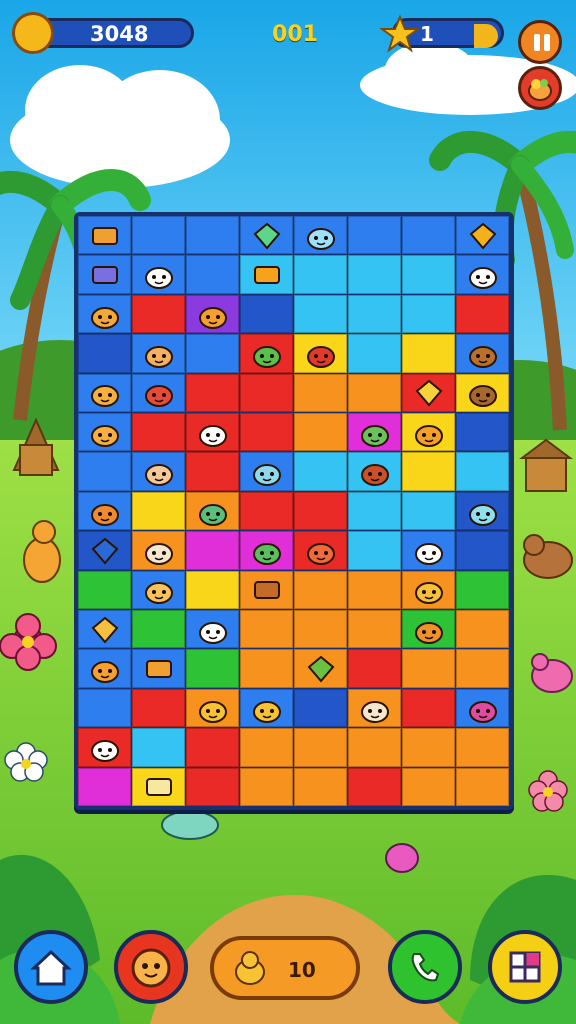  What do you see at coordinates (151, 967) in the screenshot?
I see `character-button` at bounding box center [151, 967].